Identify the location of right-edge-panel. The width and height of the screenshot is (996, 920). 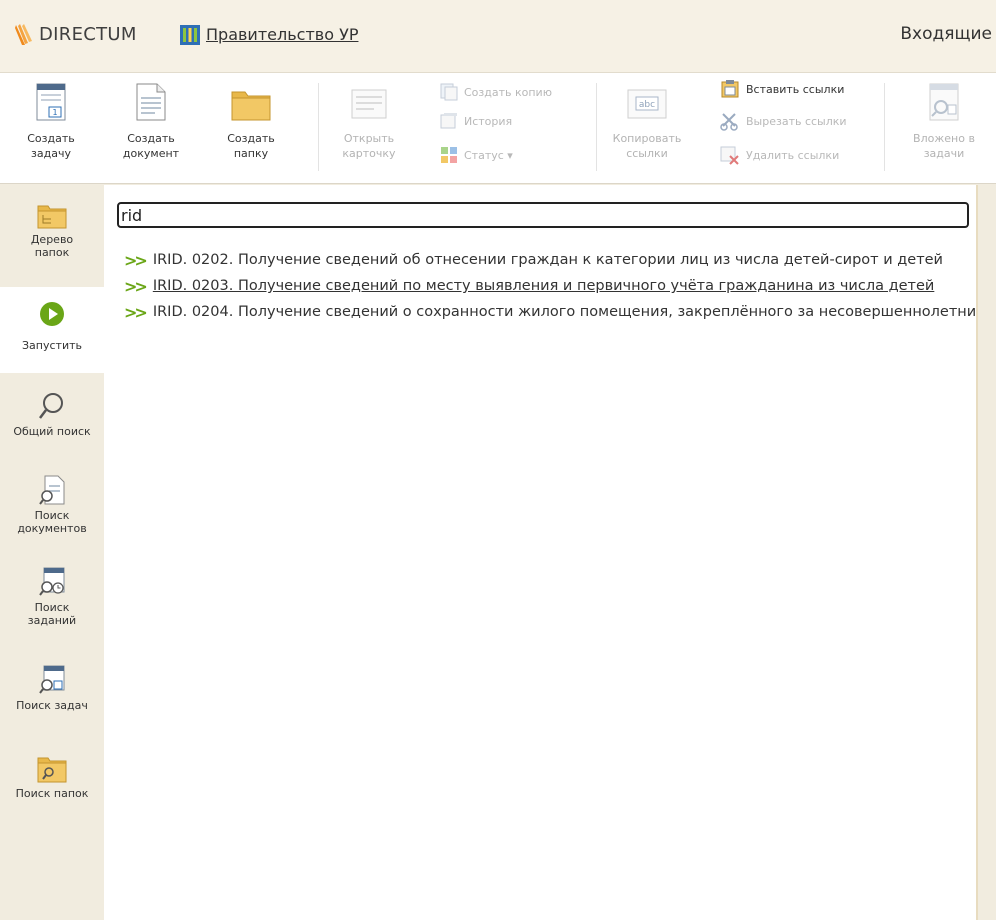
(986, 552).